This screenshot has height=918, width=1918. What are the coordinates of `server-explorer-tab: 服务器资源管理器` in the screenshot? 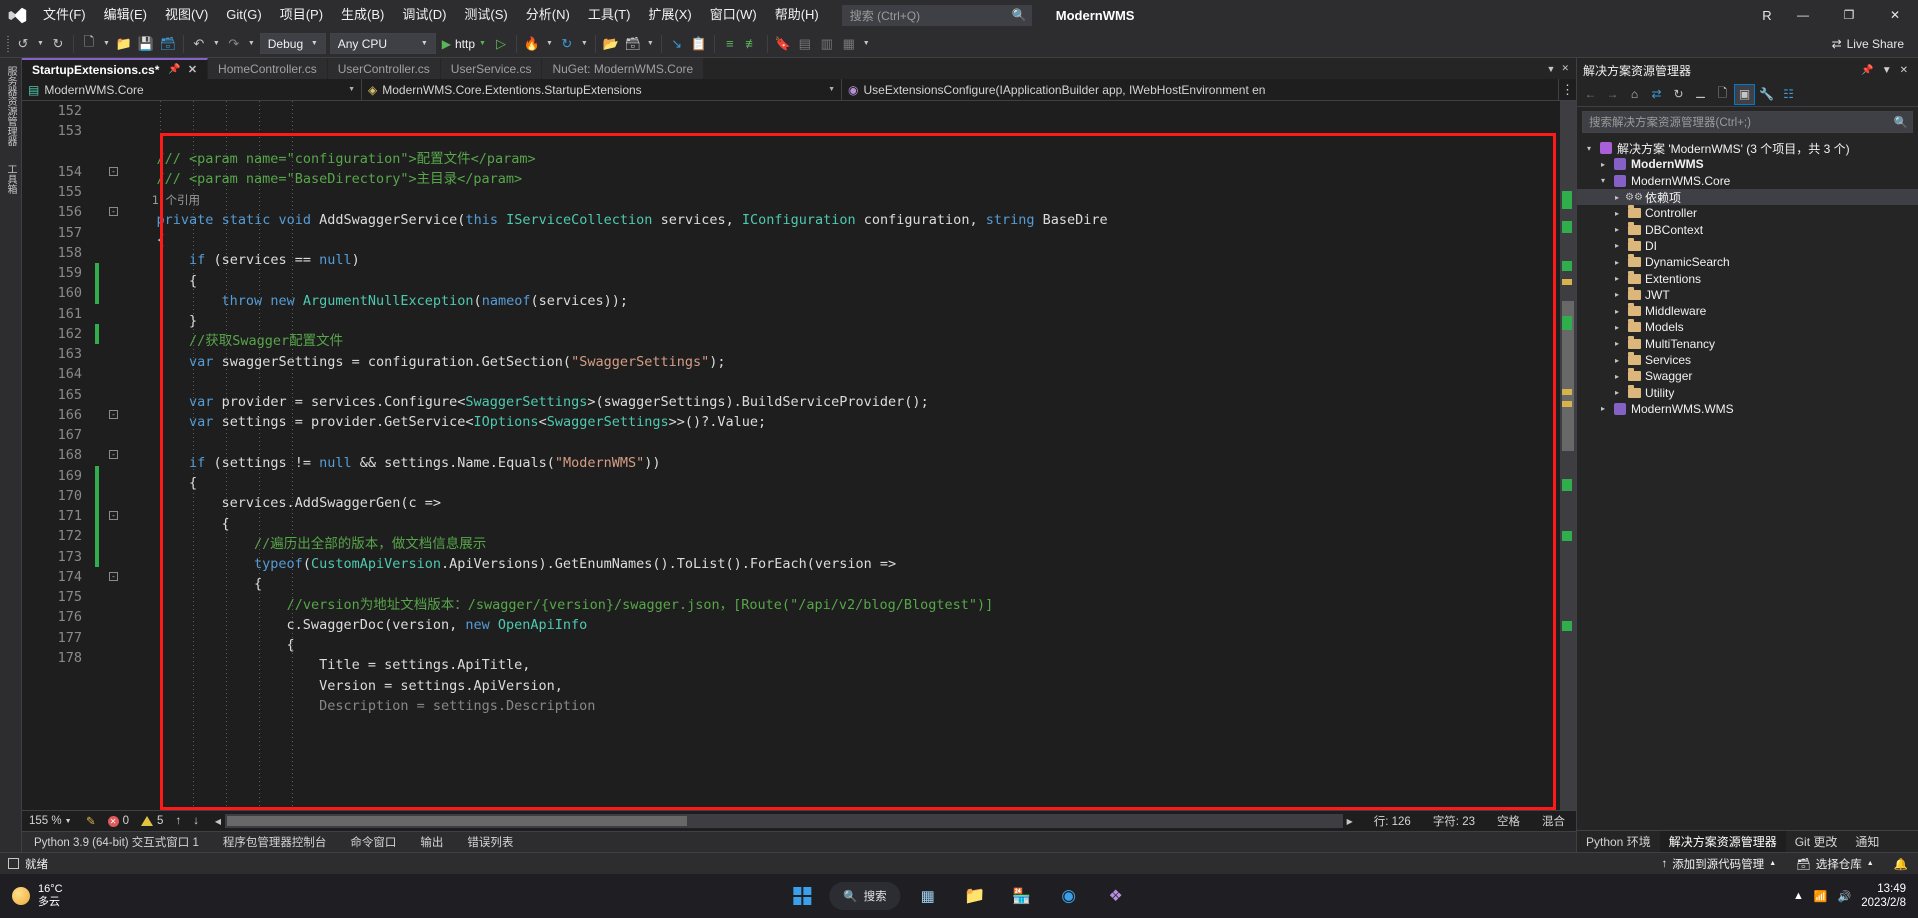 It's located at (10, 106).